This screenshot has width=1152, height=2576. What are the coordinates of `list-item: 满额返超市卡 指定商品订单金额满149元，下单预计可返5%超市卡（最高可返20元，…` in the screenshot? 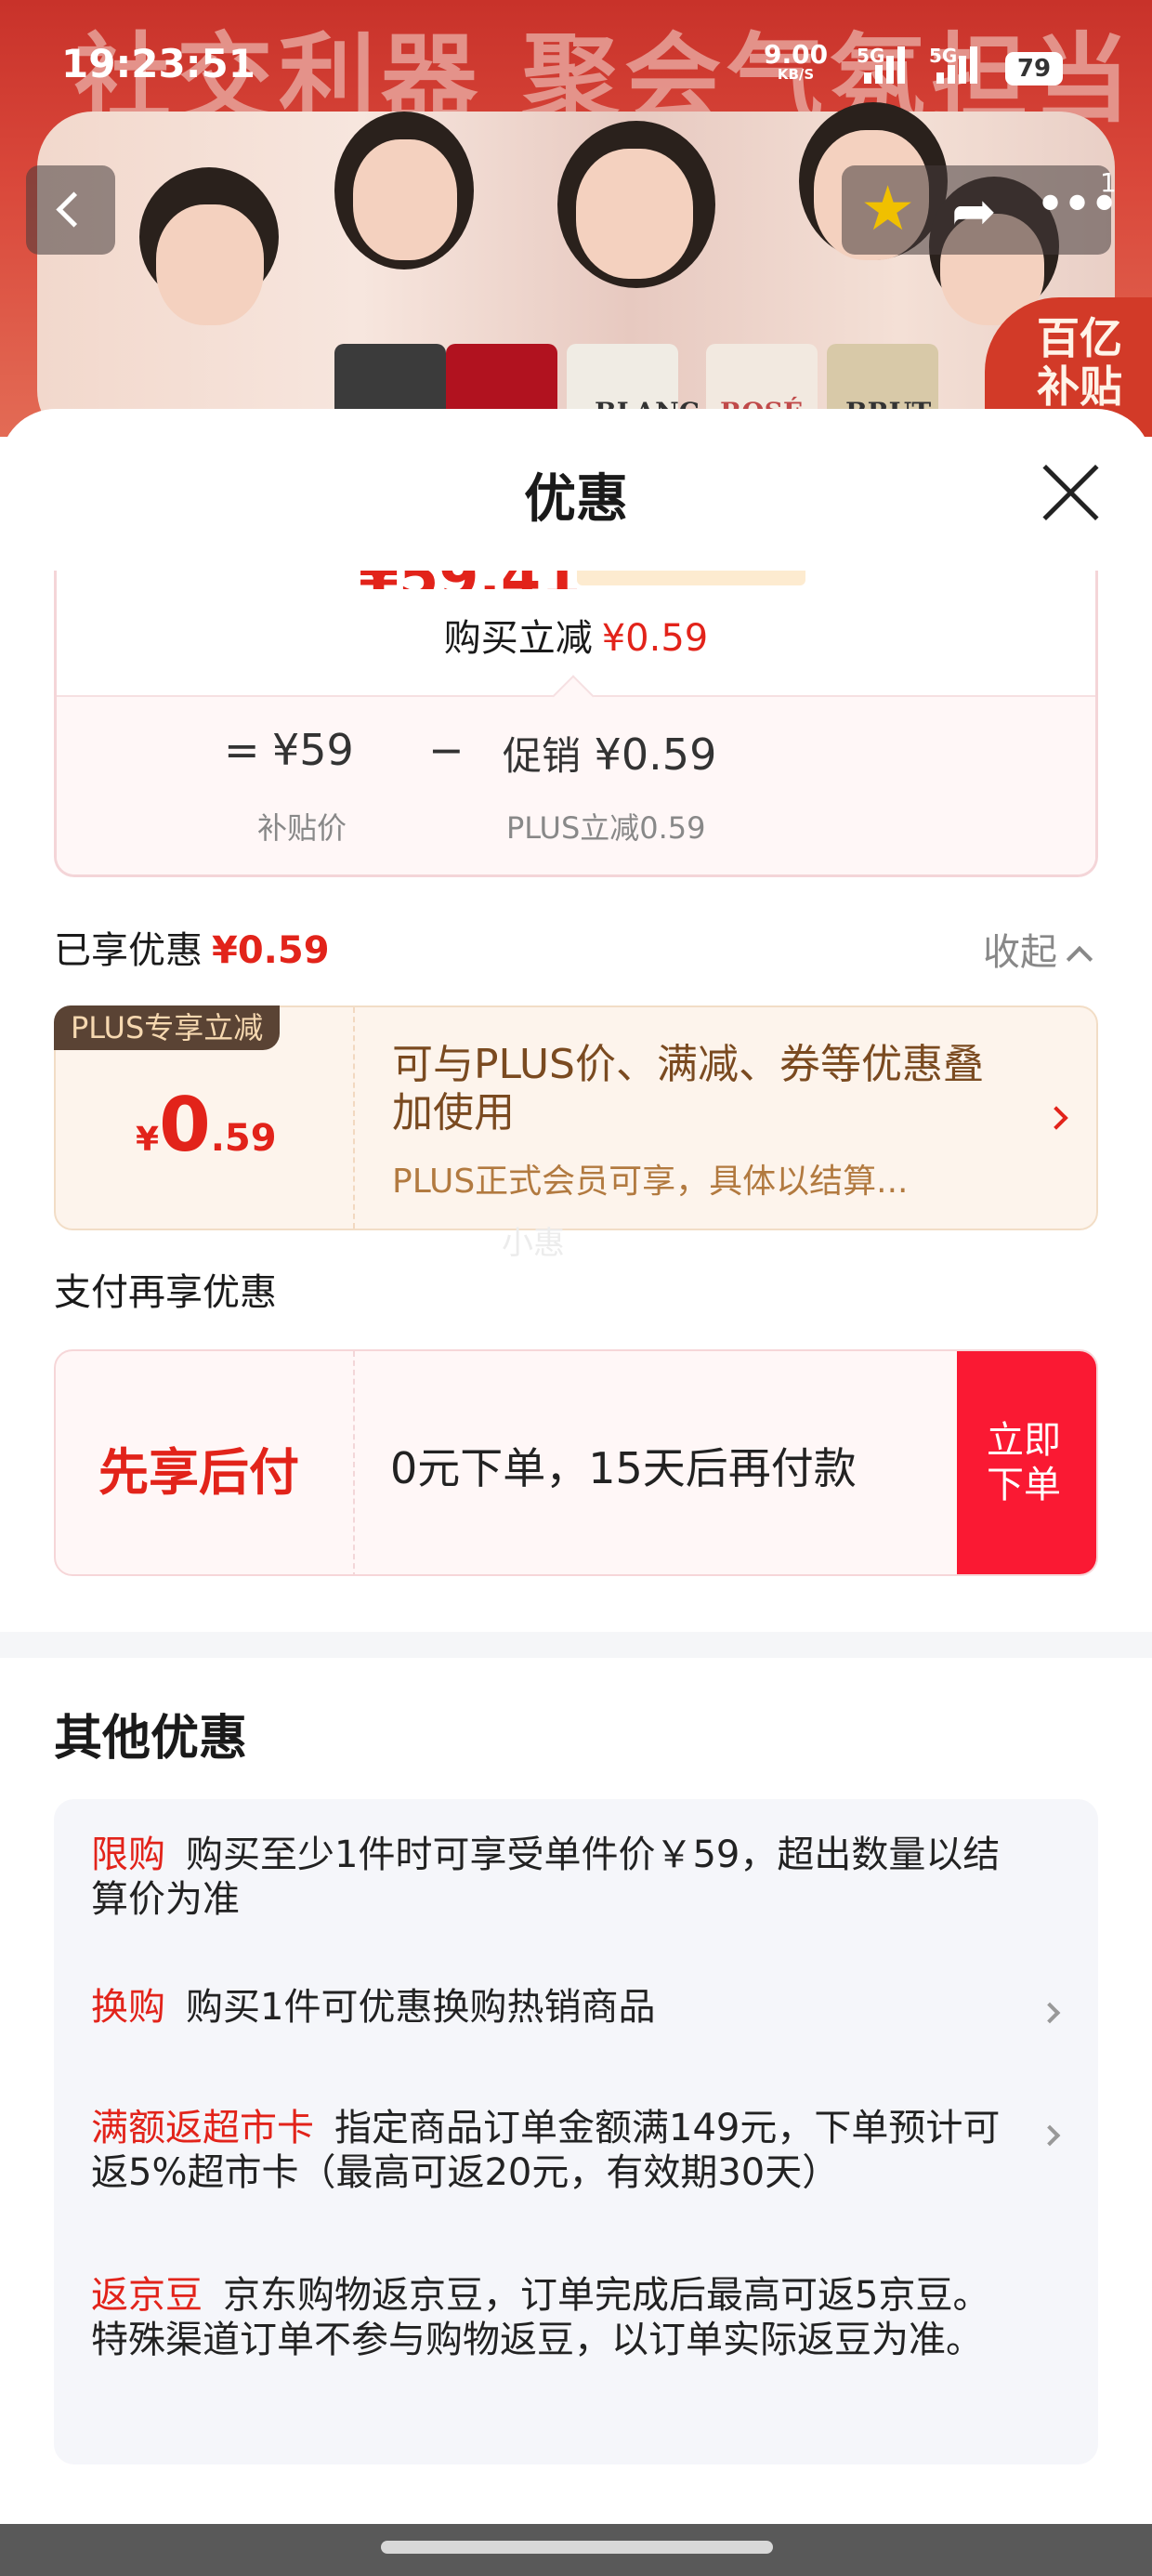 It's located at (555, 2150).